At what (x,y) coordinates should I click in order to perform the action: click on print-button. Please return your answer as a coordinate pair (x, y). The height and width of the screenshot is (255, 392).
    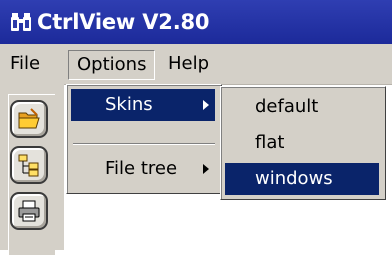
    Looking at the image, I should click on (29, 211).